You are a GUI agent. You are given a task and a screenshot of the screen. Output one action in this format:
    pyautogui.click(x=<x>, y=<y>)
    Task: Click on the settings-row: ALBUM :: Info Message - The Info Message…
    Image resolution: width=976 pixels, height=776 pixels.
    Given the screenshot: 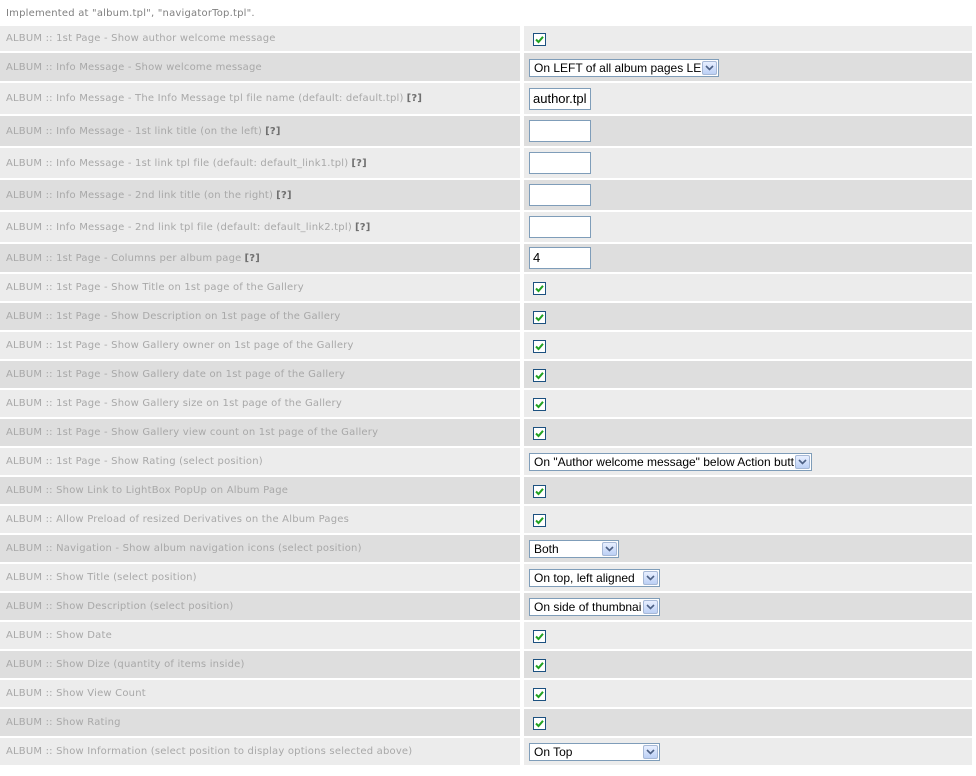 What is the action you would take?
    pyautogui.click(x=486, y=99)
    